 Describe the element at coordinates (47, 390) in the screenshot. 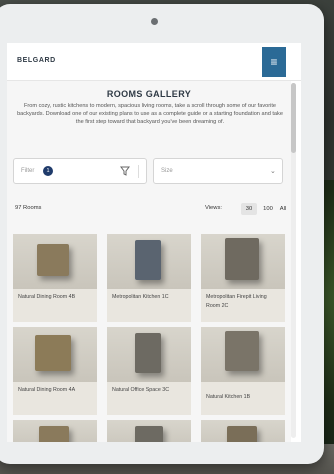

I see `room-name: Natural Dining Room 4A` at that location.